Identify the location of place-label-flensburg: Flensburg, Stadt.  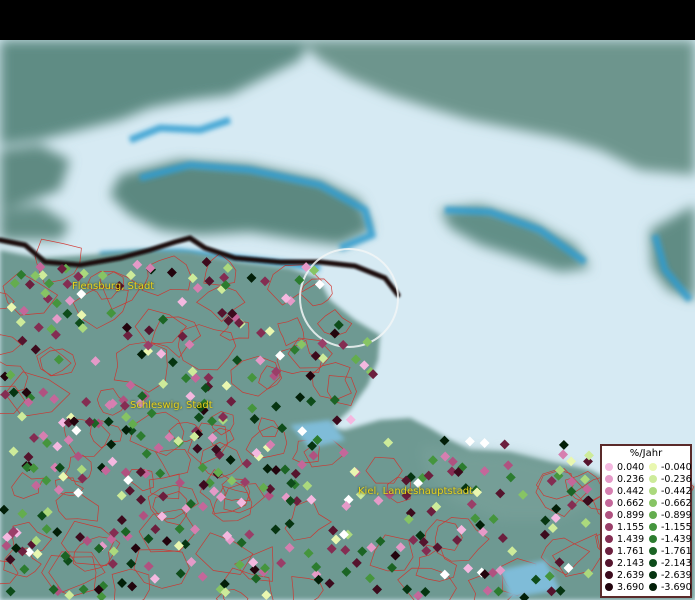
(113, 286).